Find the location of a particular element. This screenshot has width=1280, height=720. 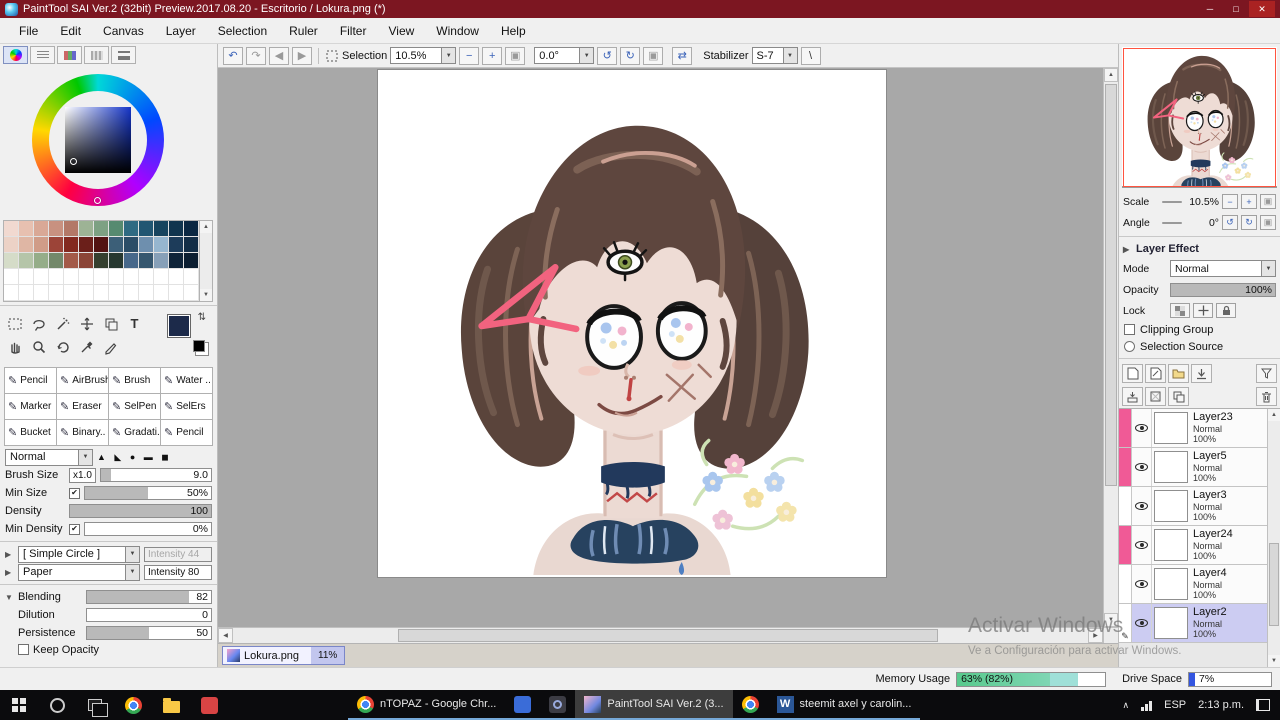

tool-pencil2: ✎ Pencil is located at coordinates (187, 433).